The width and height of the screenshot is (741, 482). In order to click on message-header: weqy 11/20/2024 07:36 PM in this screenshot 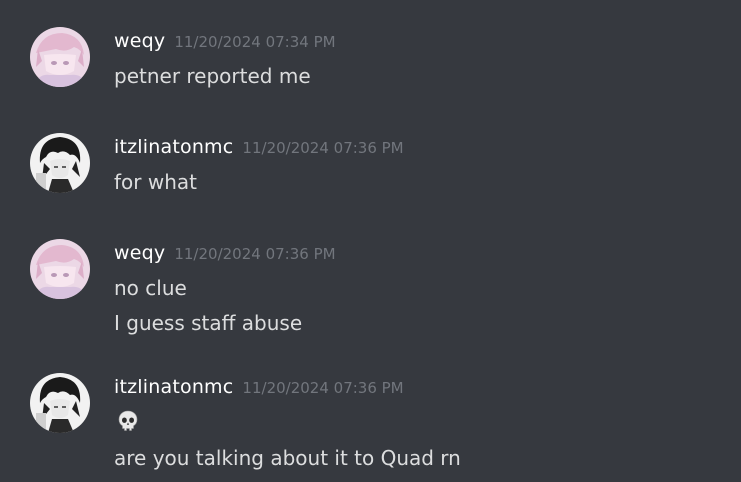, I will do `click(225, 255)`.